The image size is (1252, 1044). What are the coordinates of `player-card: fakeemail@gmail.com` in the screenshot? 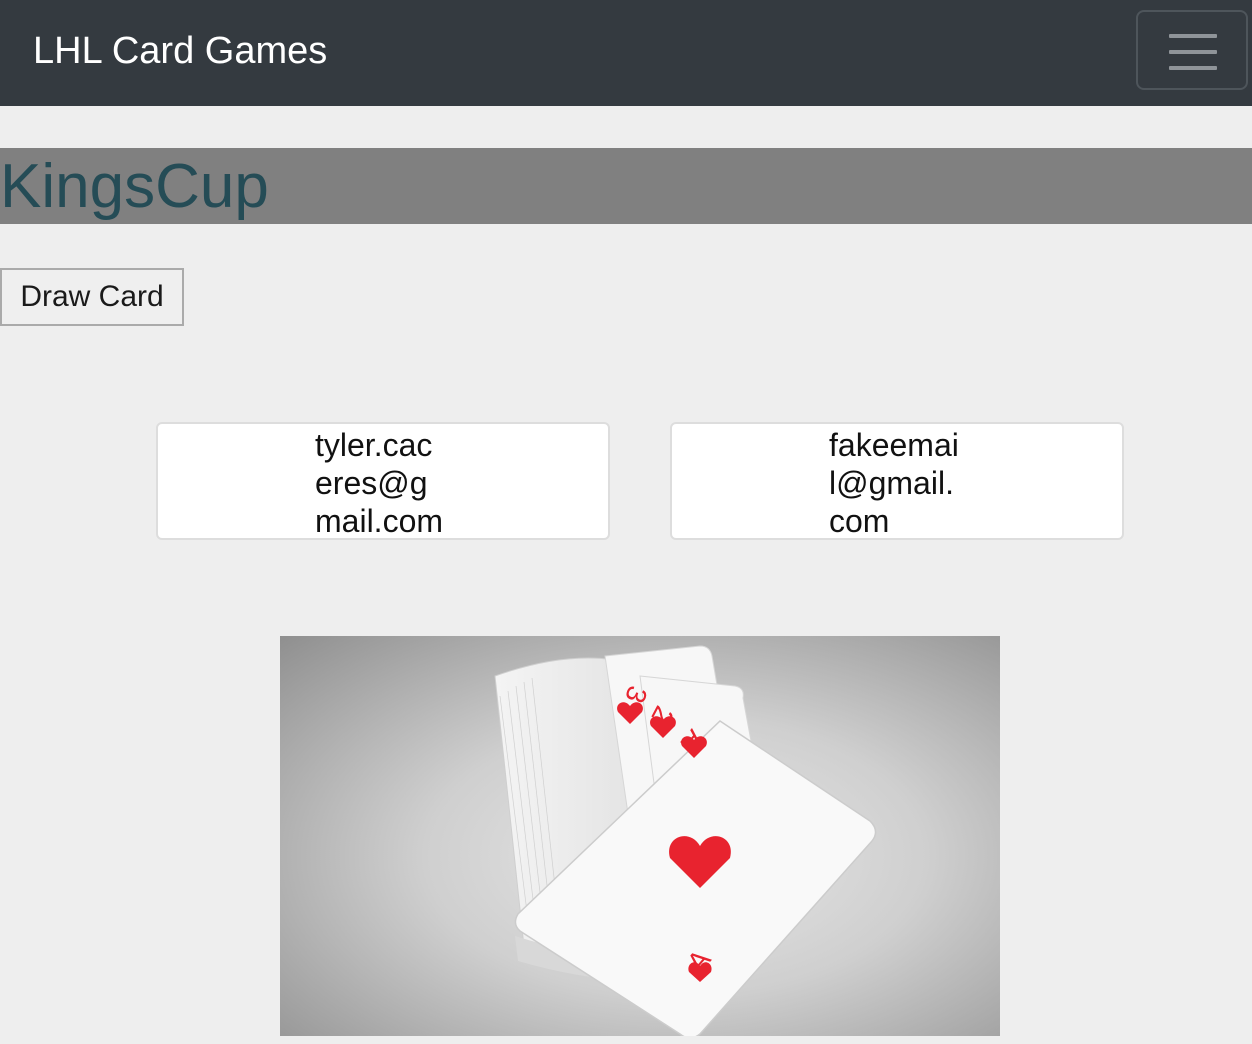 It's located at (897, 481).